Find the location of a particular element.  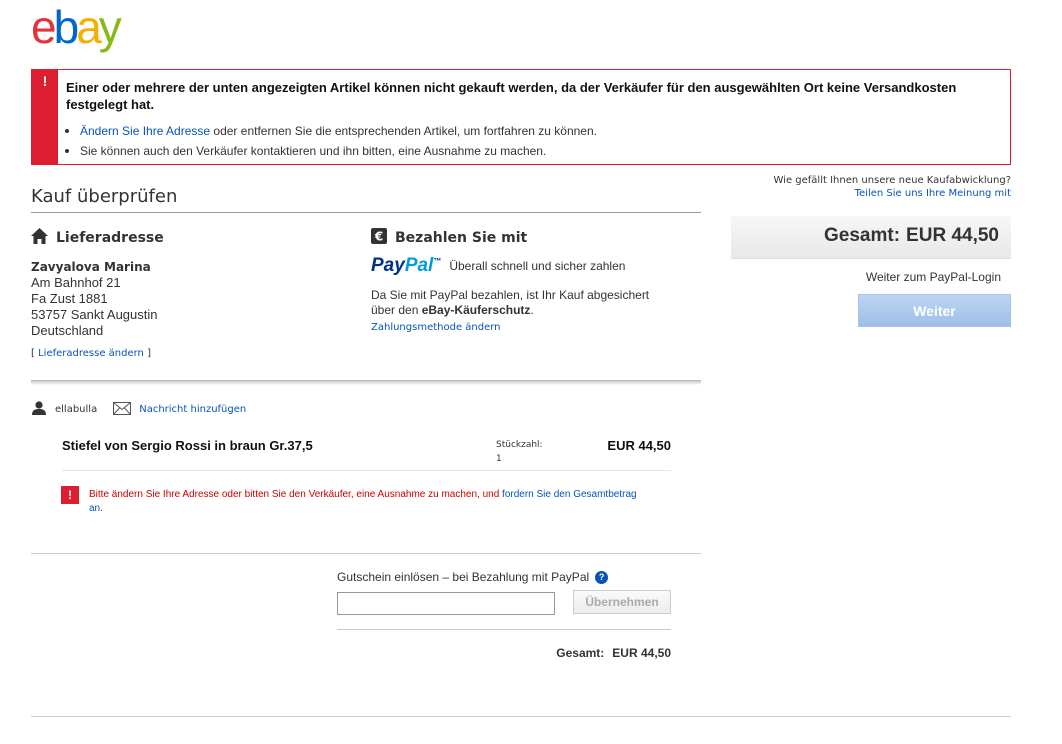

euro-icon: € is located at coordinates (379, 238).